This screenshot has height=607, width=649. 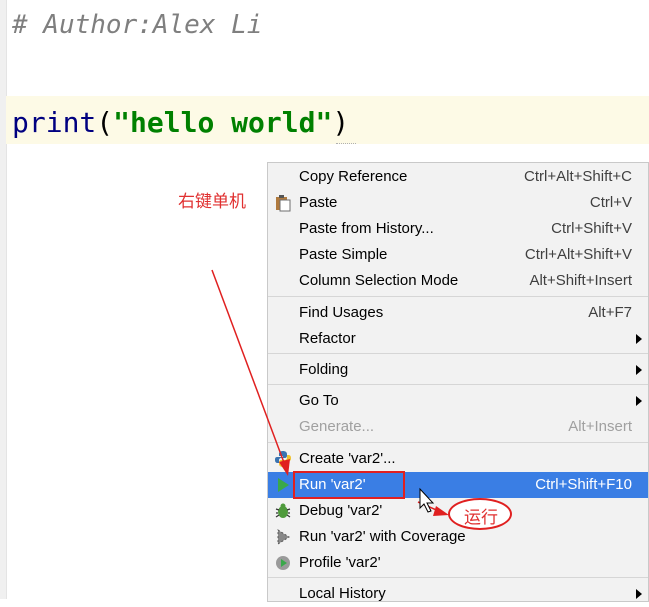 What do you see at coordinates (458, 401) in the screenshot?
I see `menu-item-go-to: Go To` at bounding box center [458, 401].